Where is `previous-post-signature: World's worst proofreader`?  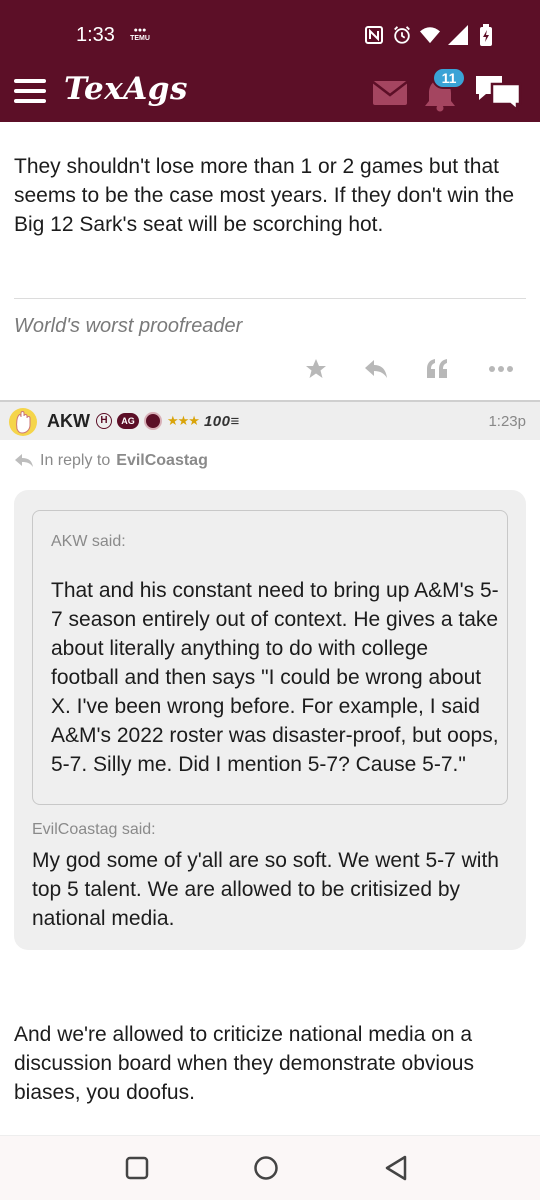 previous-post-signature: World's worst proofreader is located at coordinates (128, 326).